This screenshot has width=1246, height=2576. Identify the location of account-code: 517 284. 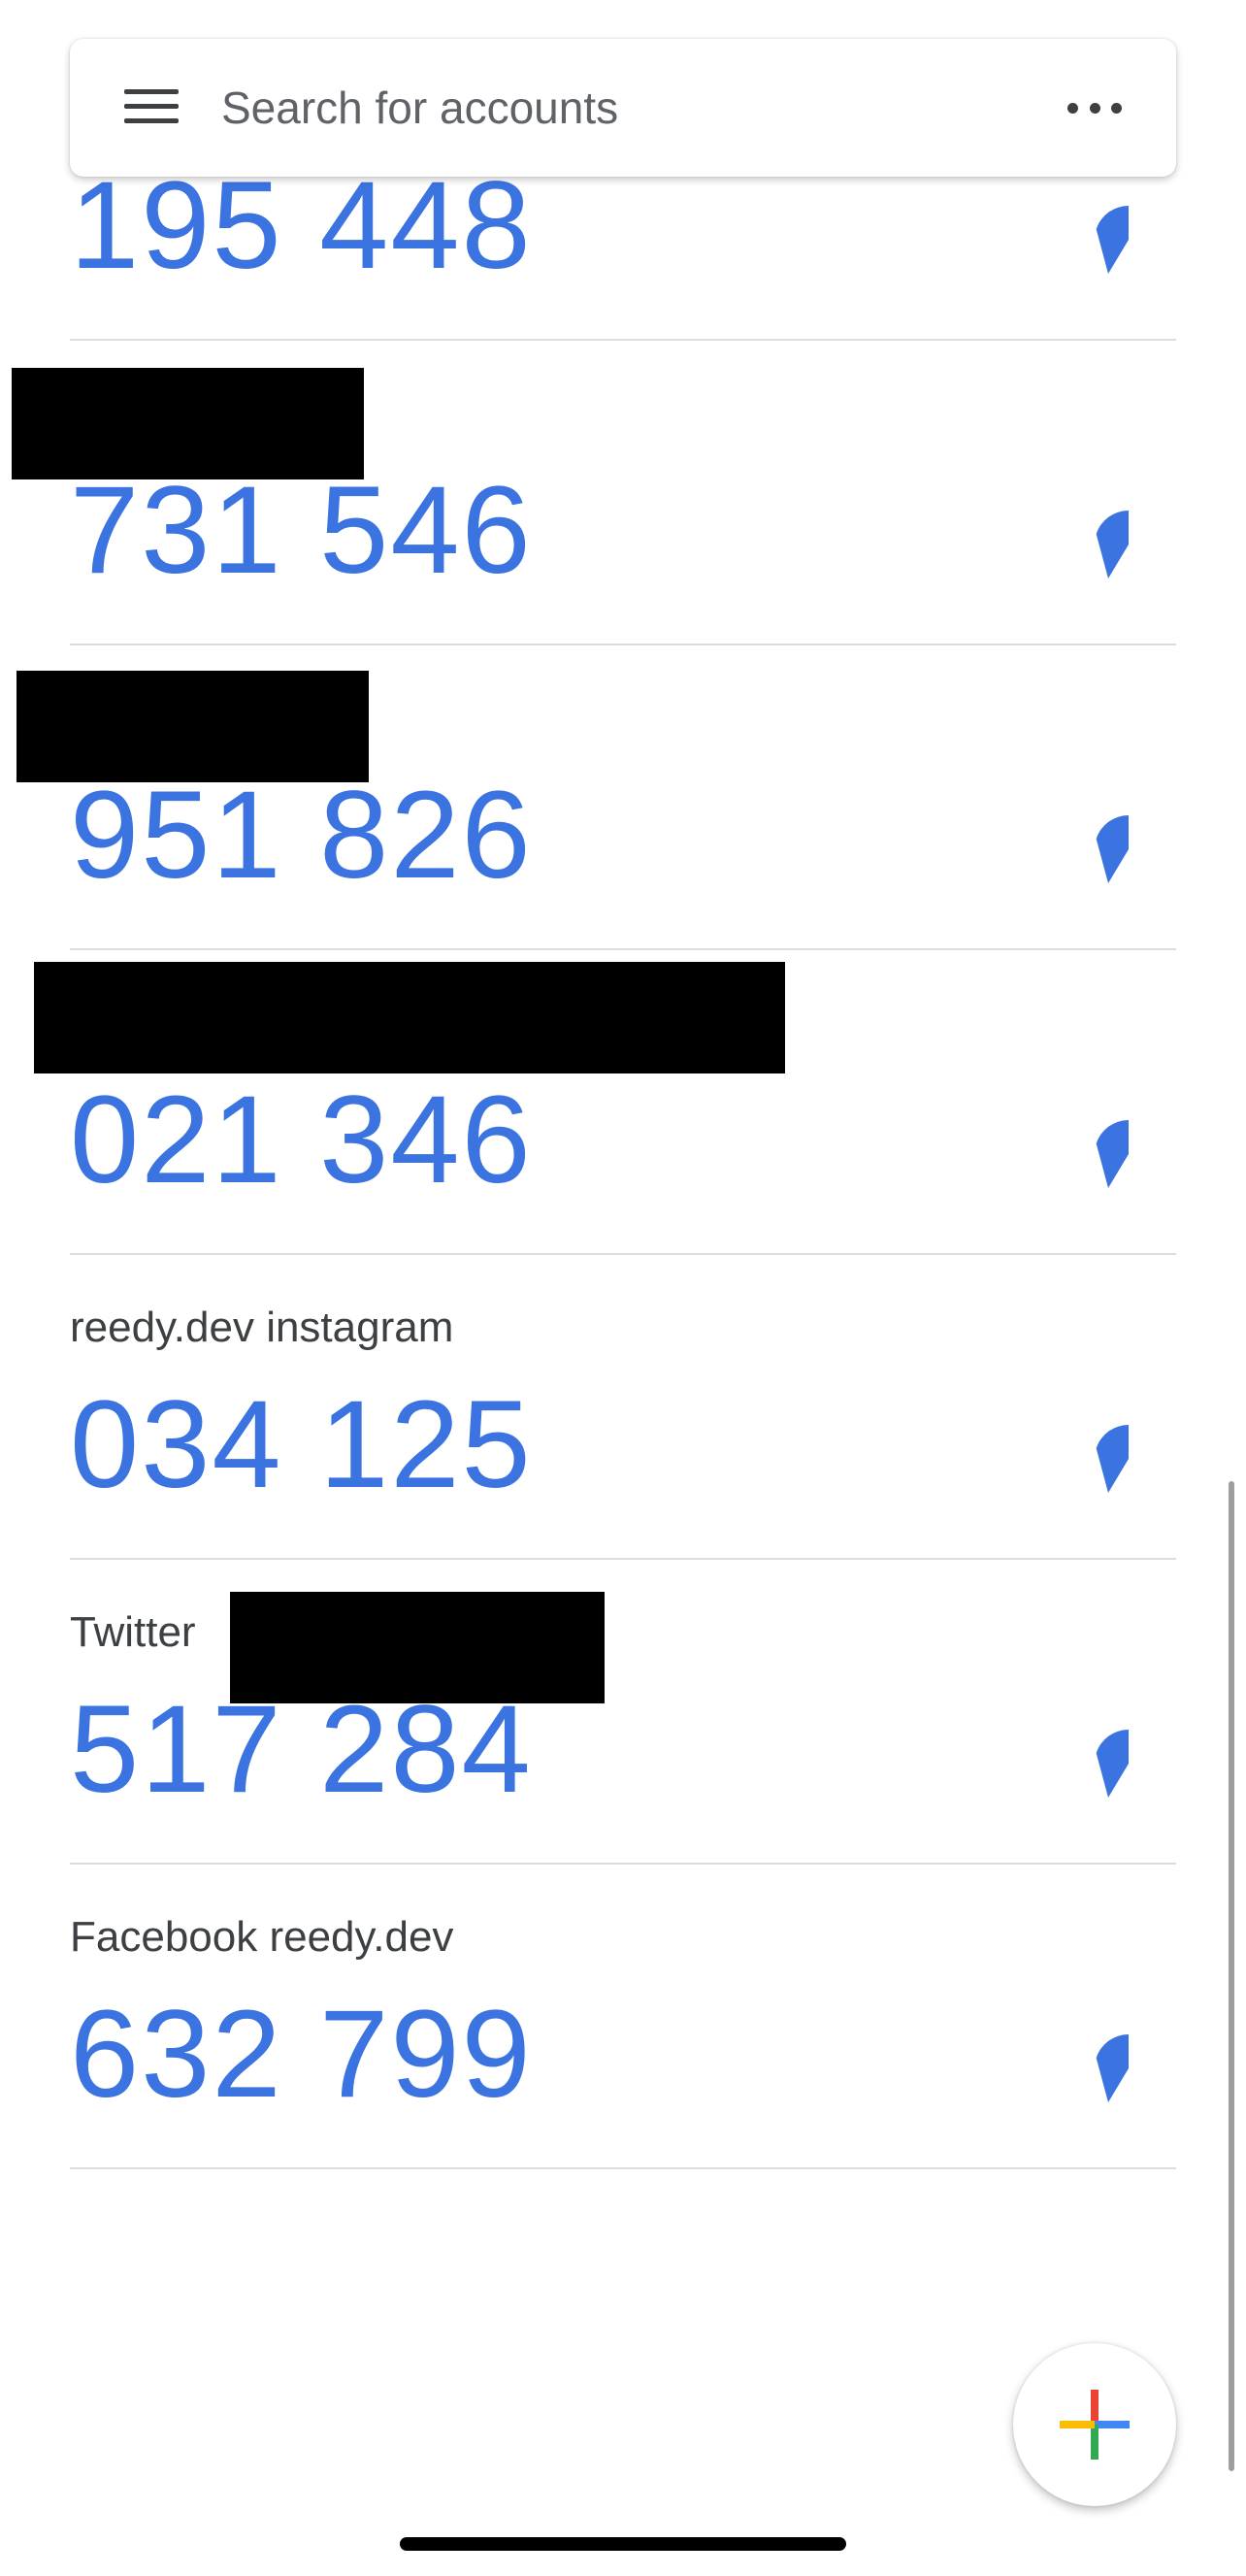
(302, 1750).